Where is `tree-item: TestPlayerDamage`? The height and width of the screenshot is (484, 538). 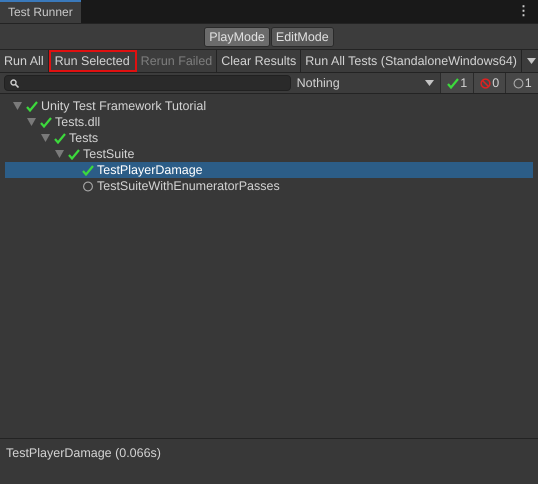 tree-item: TestPlayerDamage is located at coordinates (269, 170).